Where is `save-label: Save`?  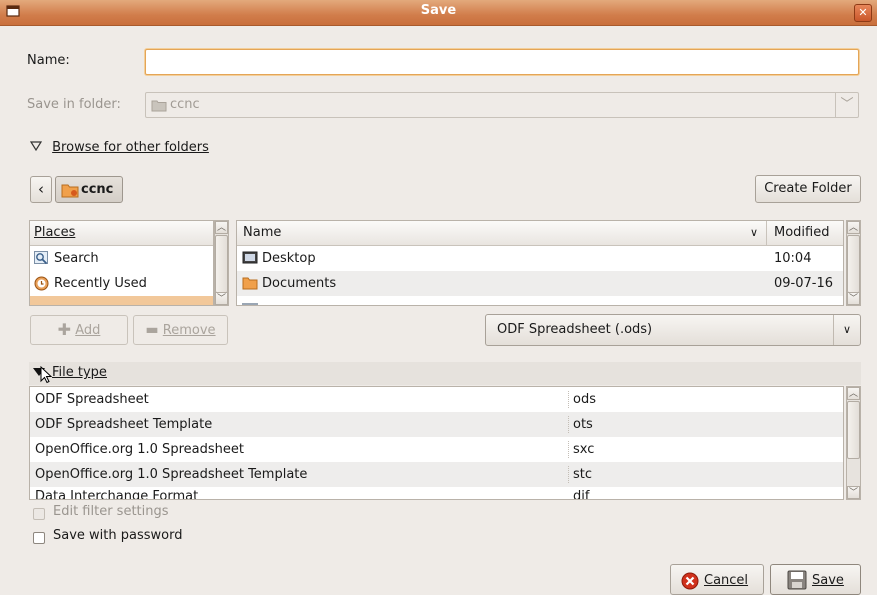 save-label: Save is located at coordinates (828, 580).